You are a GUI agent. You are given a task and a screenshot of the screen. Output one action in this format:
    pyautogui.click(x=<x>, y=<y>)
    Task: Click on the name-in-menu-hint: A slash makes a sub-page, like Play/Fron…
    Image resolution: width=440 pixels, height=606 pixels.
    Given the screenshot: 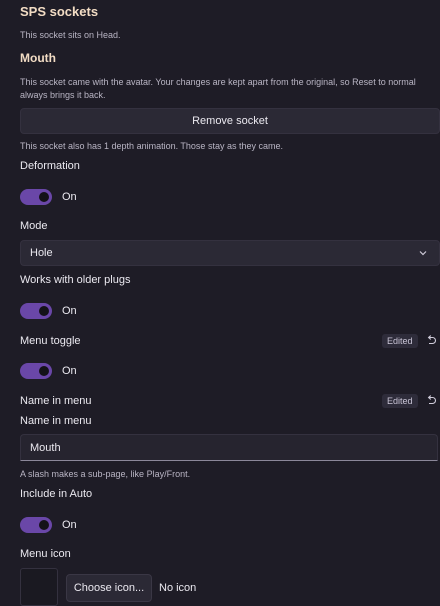 What is the action you would take?
    pyautogui.click(x=105, y=474)
    